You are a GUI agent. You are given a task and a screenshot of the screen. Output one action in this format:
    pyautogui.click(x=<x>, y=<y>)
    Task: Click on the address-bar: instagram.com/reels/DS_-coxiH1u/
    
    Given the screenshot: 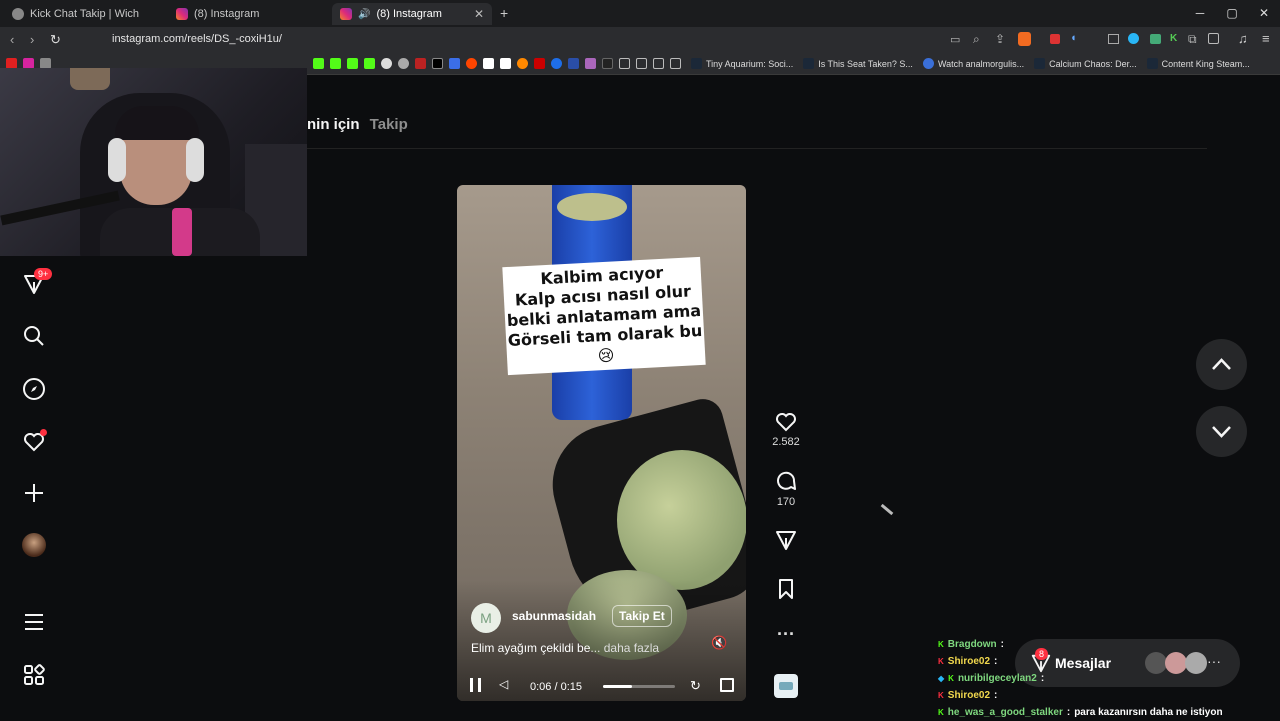 What is the action you would take?
    pyautogui.click(x=197, y=39)
    